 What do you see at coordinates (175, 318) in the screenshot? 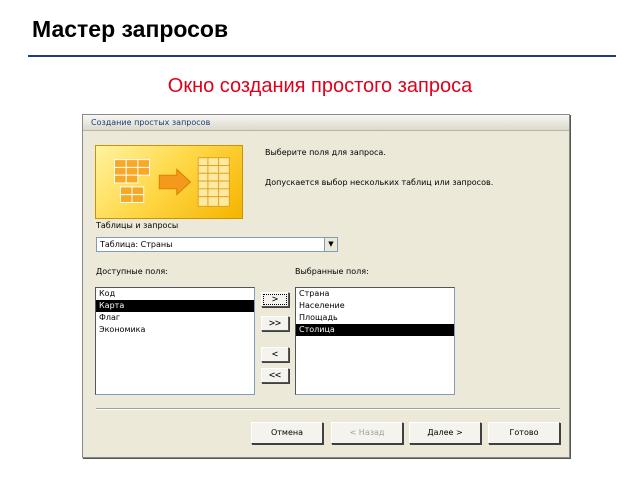
I see `list-item: Флаг` at bounding box center [175, 318].